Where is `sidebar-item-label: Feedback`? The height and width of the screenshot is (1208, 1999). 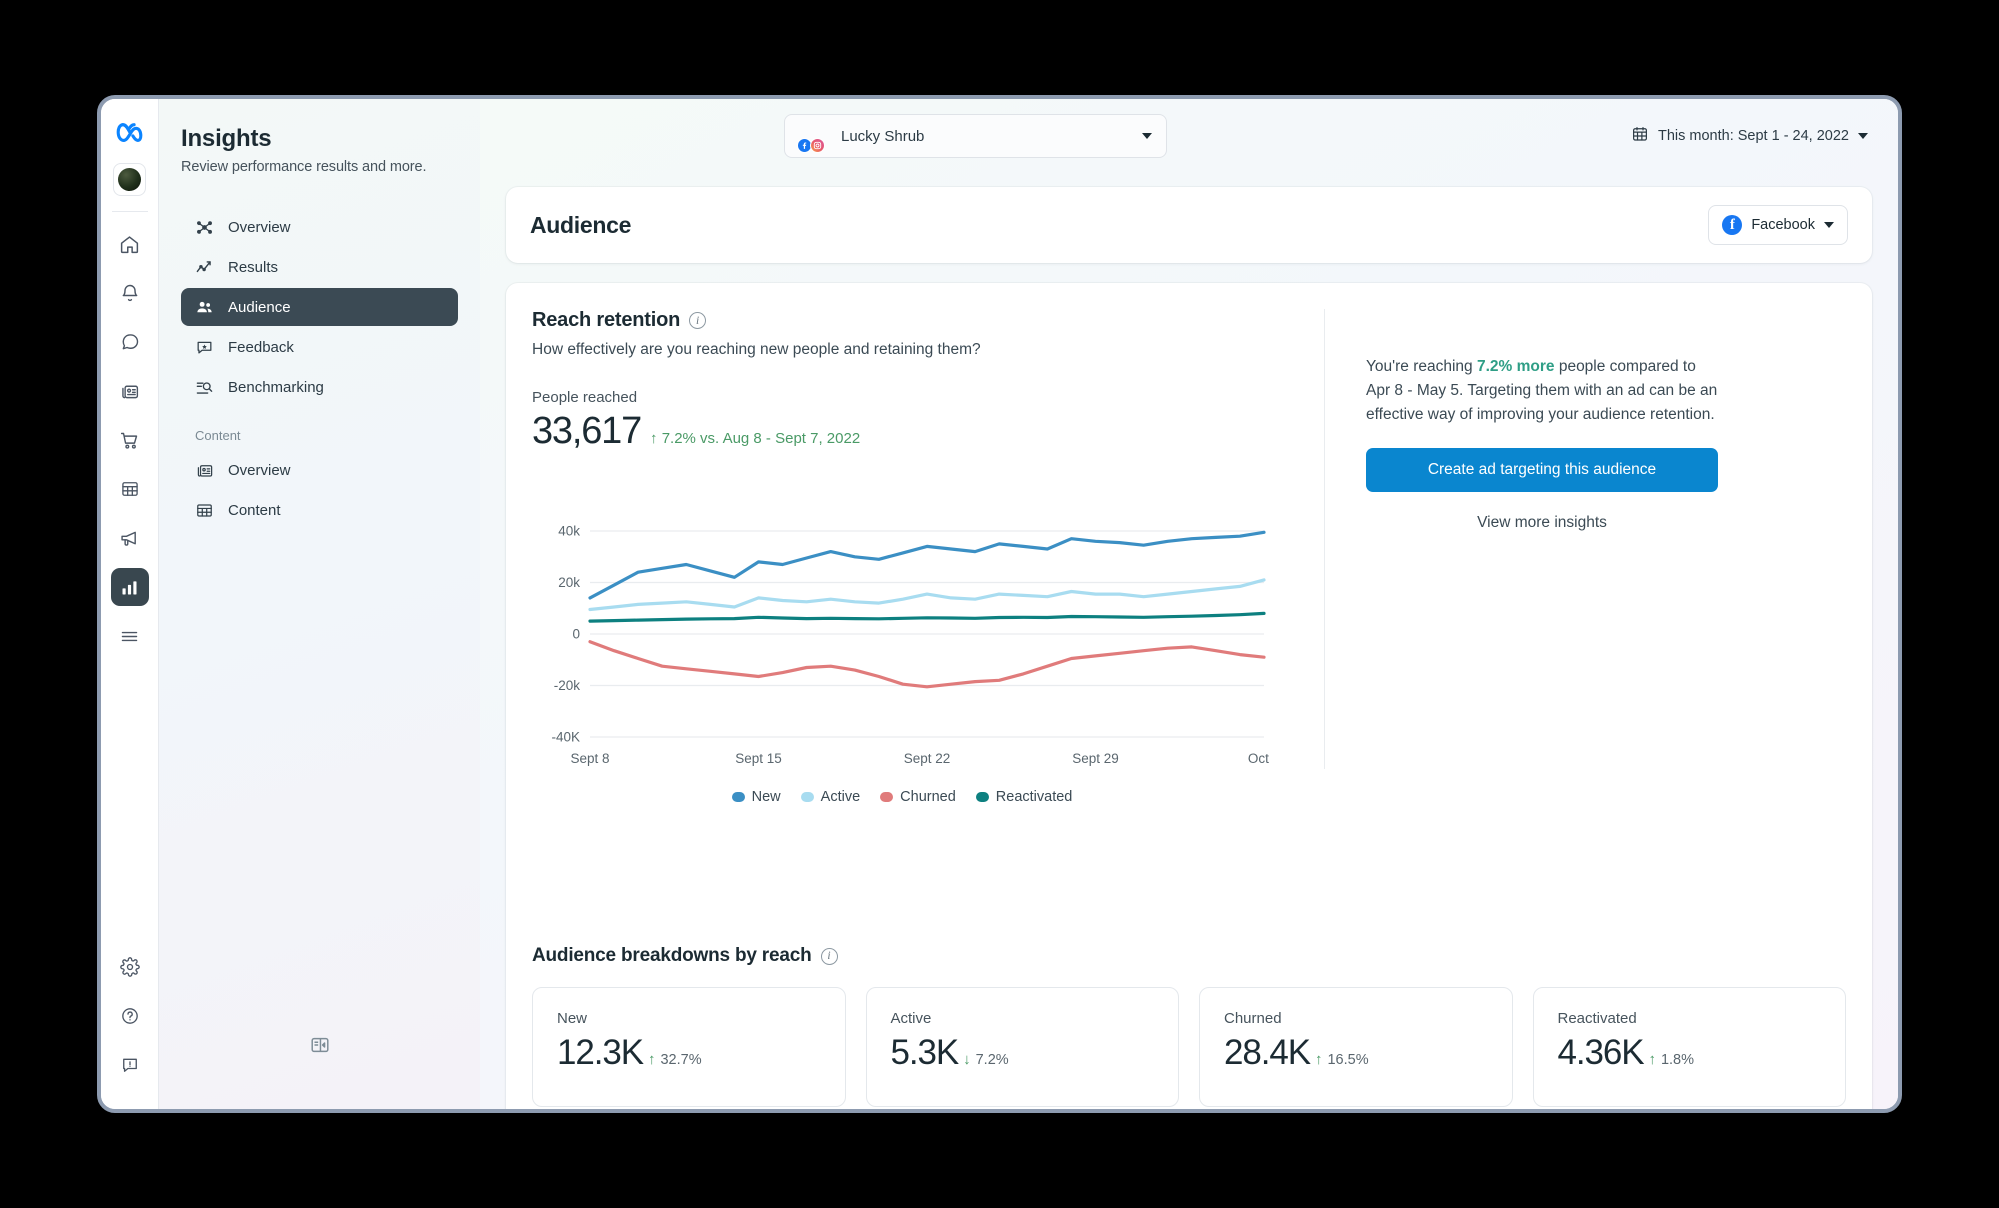 sidebar-item-label: Feedback is located at coordinates (261, 347).